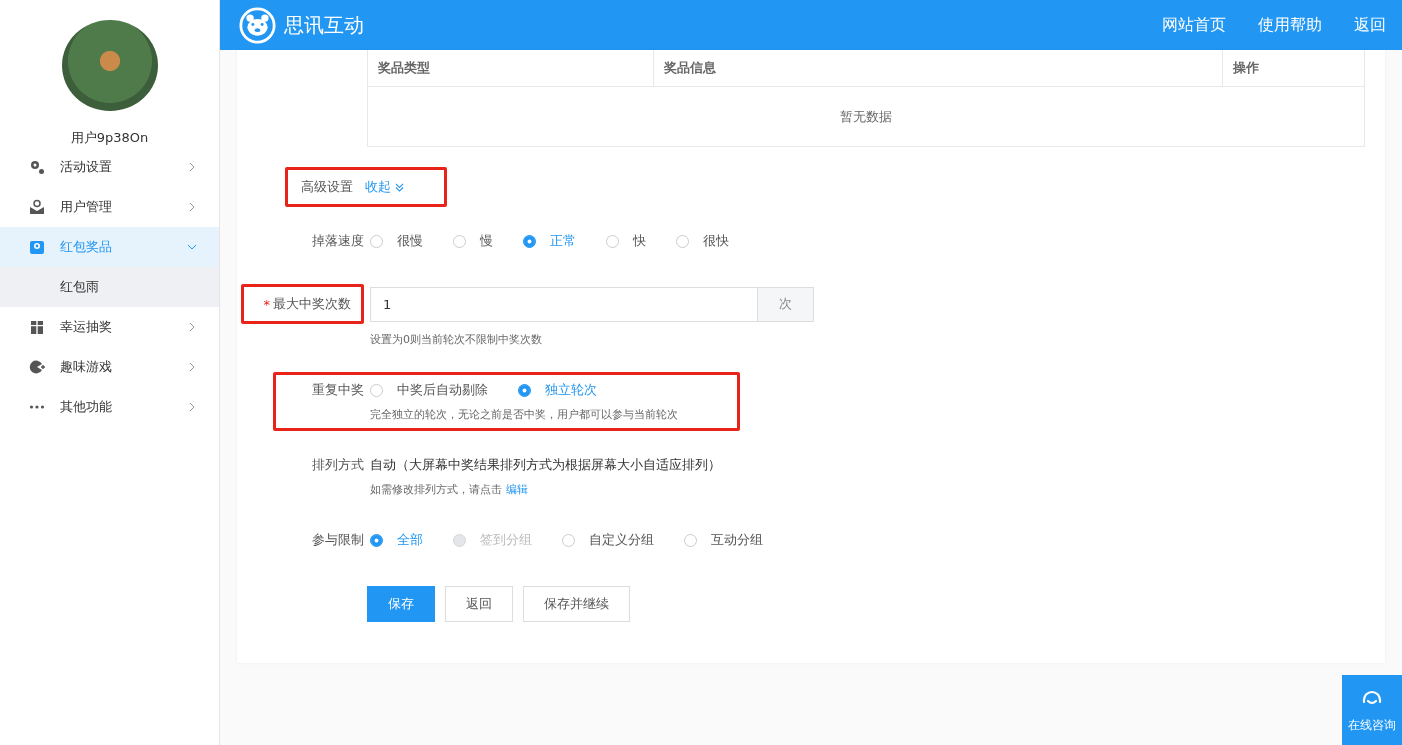 This screenshot has height=745, width=1402. Describe the element at coordinates (37, 327) in the screenshot. I see `gift-icon` at that location.